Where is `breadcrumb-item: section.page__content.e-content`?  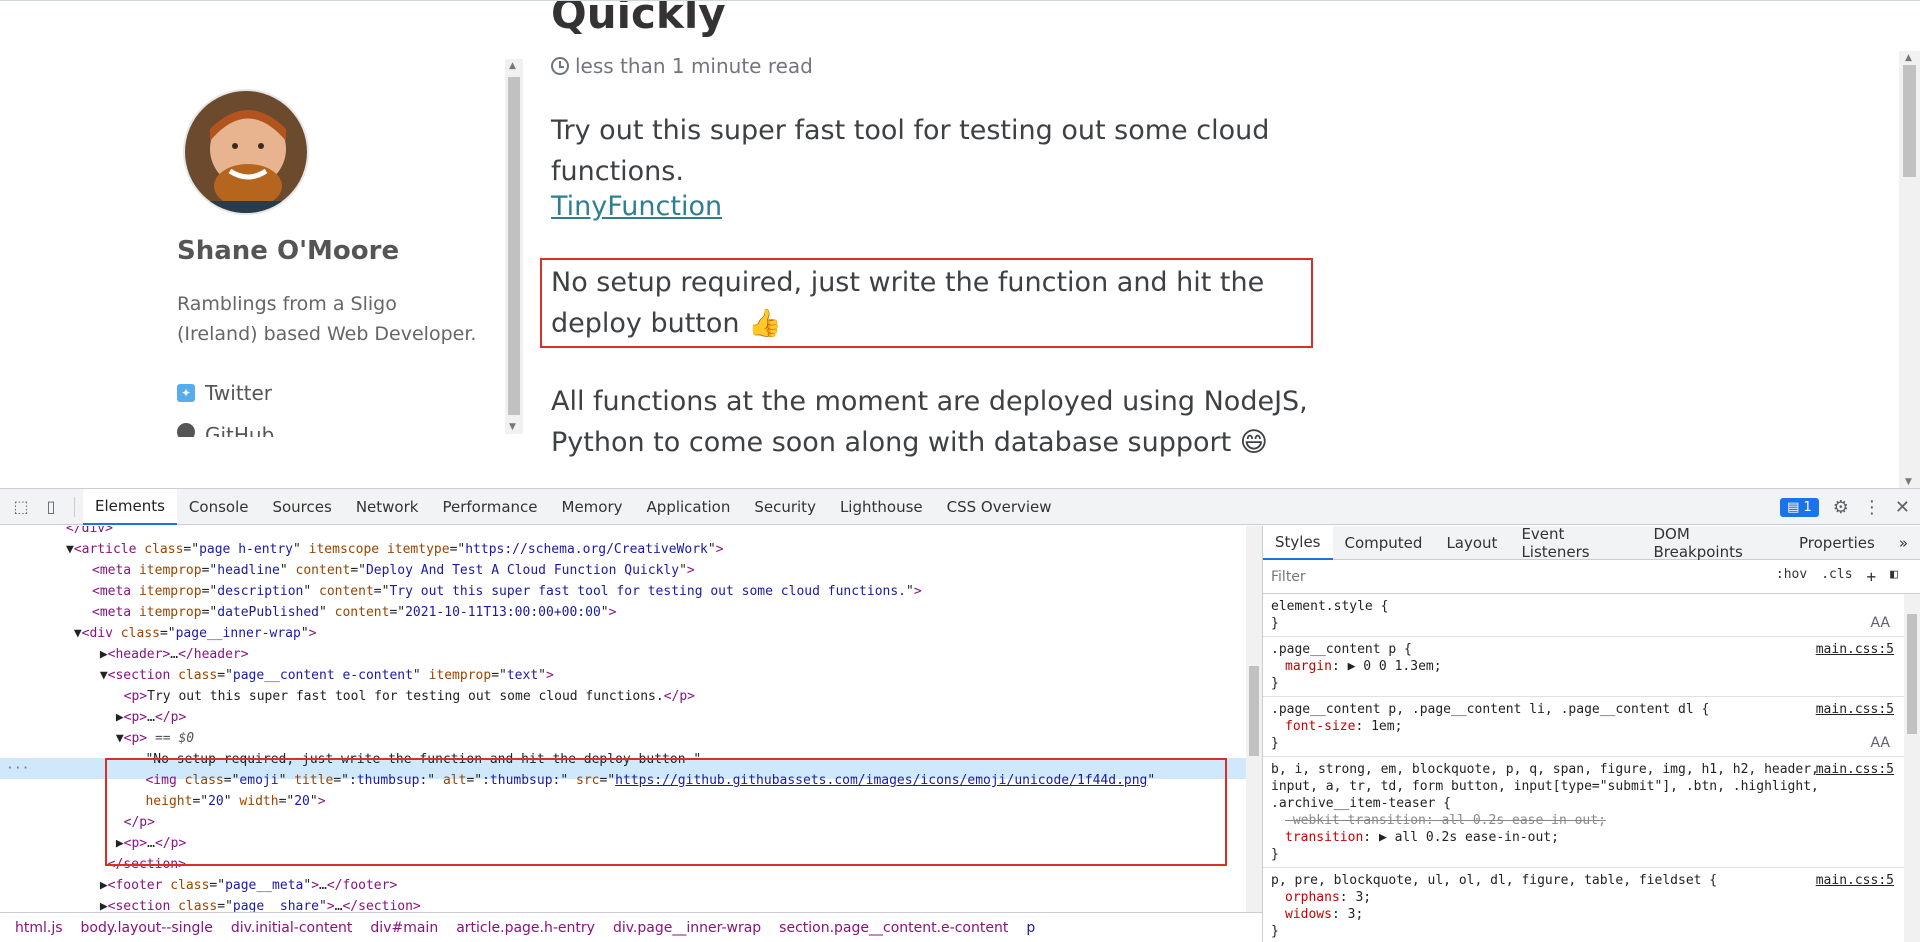
breadcrumb-item: section.page__content.e-content is located at coordinates (893, 928).